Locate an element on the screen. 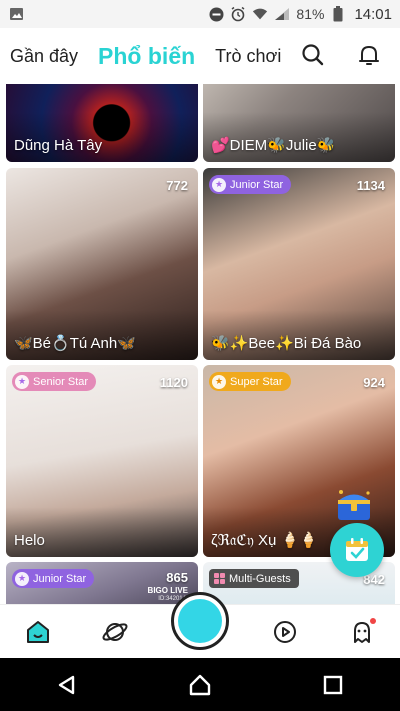 This screenshot has height=711, width=400. viewer-count: 865 is located at coordinates (177, 577).